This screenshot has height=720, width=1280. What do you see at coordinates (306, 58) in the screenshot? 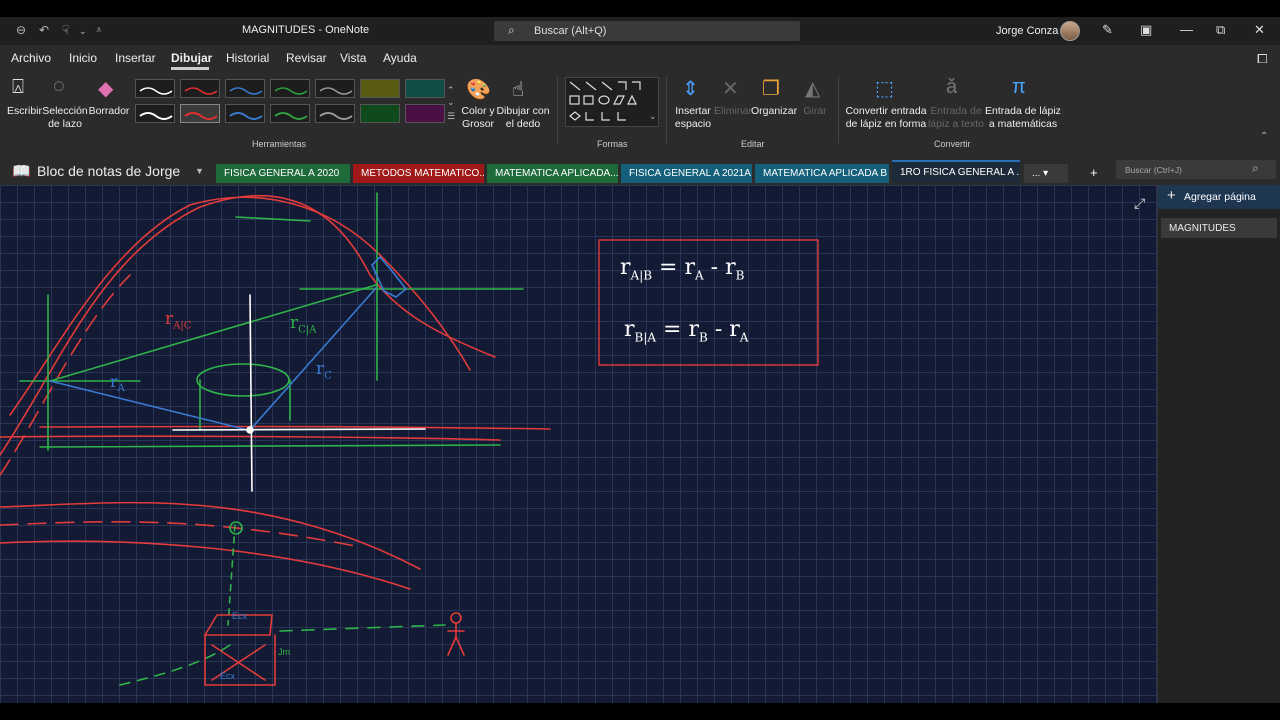
I see `menu-revisar: Revisar` at bounding box center [306, 58].